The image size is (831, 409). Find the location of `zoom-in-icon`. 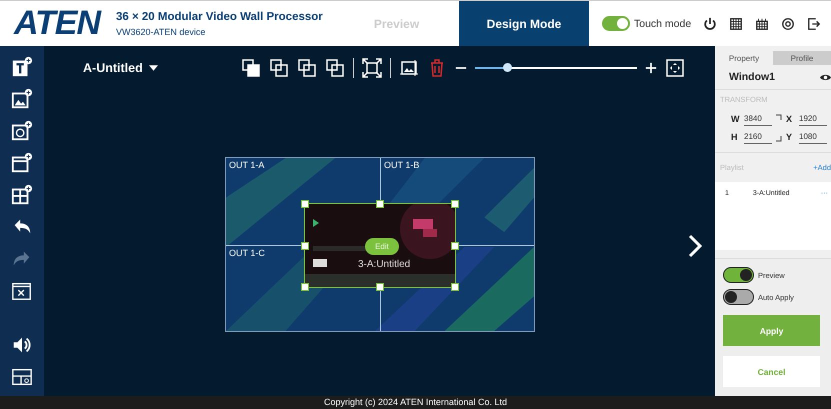

zoom-in-icon is located at coordinates (650, 68).